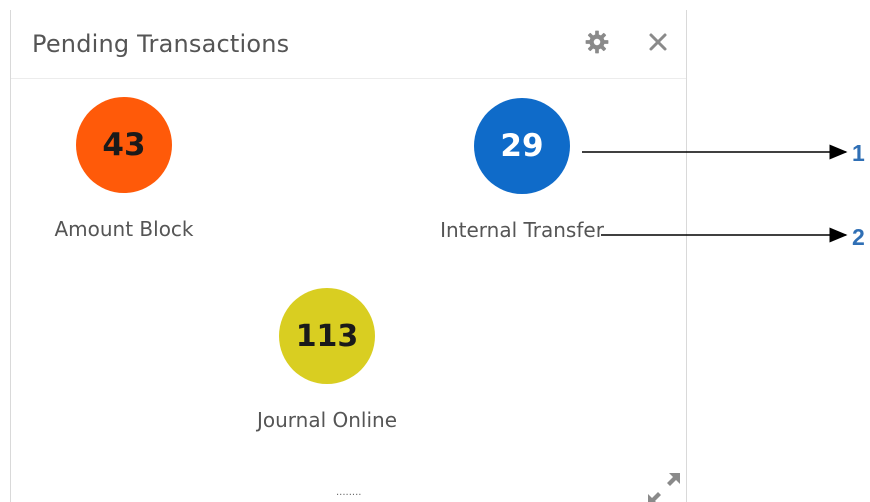 The image size is (870, 502). I want to click on widget-header: Pending Transactions, so click(348, 44).